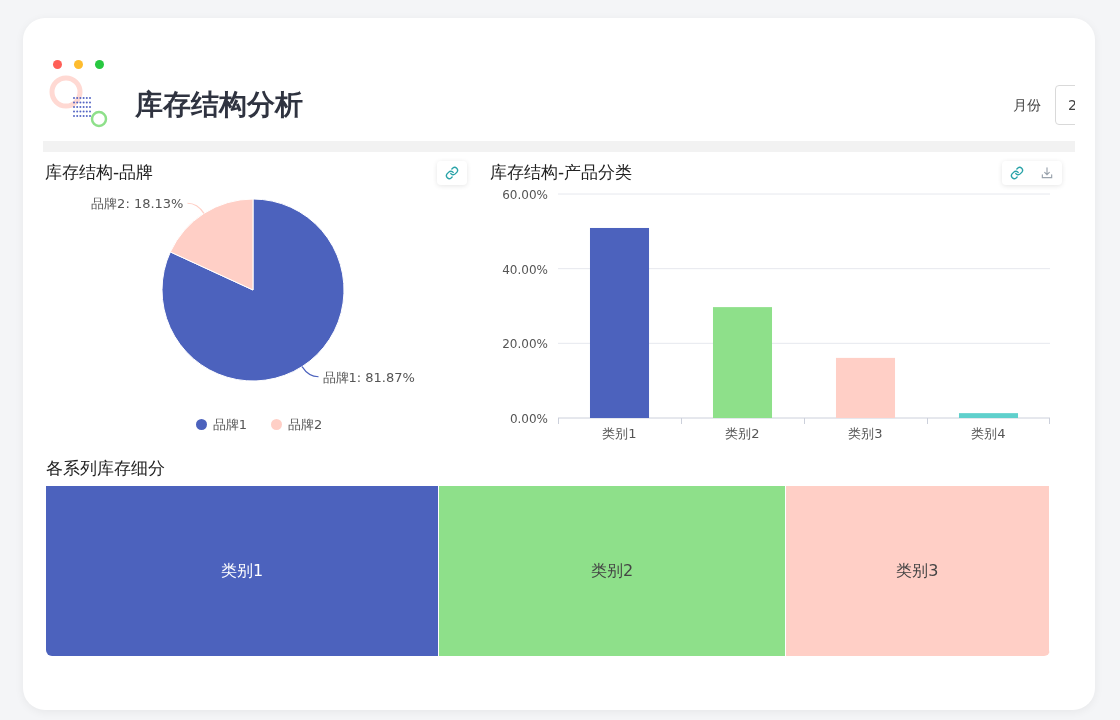 Image resolution: width=1120 pixels, height=720 pixels. What do you see at coordinates (528, 419) in the screenshot?
I see `y-tick-label: 0.00%` at bounding box center [528, 419].